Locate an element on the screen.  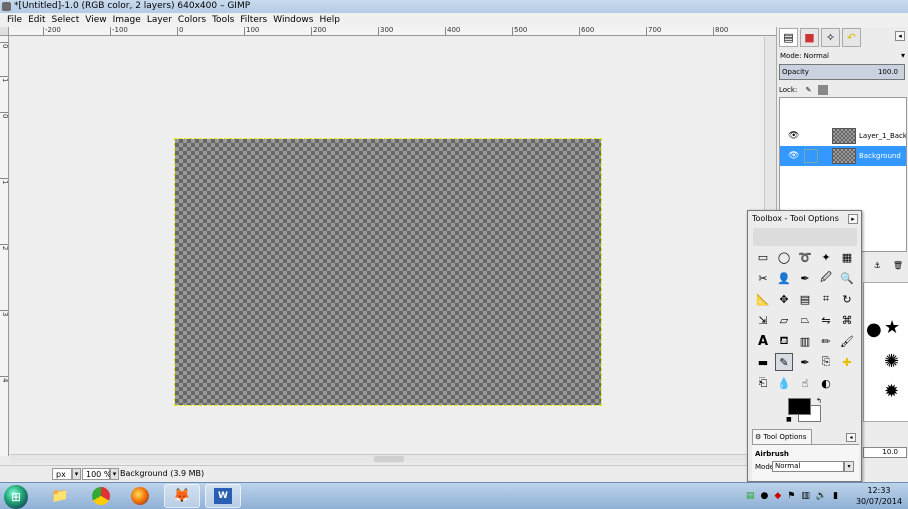
blur-tool-icon: 💧 is located at coordinates (784, 383).